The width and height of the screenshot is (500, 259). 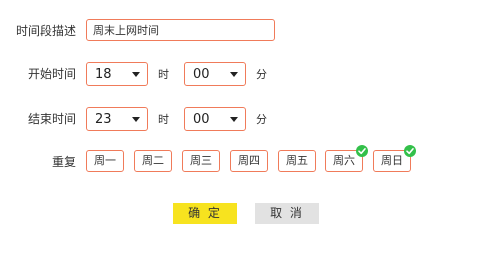 I want to click on end-hour-unit: 时, so click(x=163, y=119).